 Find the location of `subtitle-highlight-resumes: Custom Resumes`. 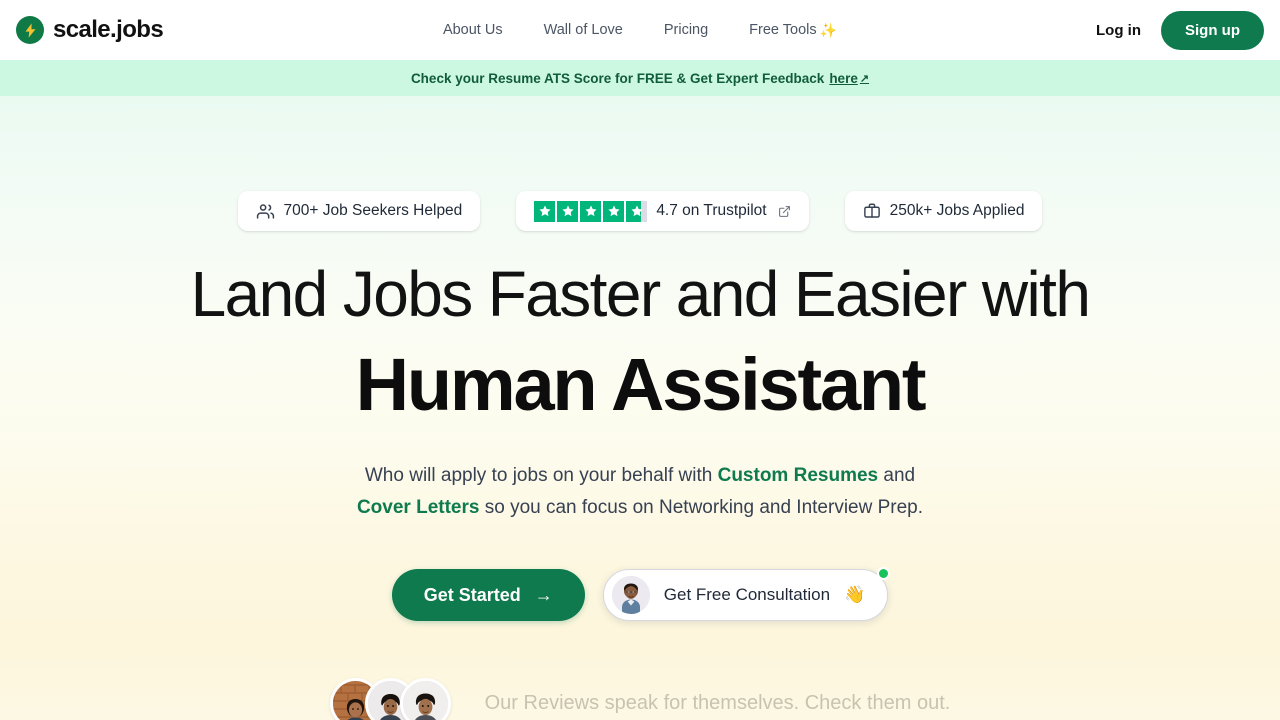

subtitle-highlight-resumes: Custom Resumes is located at coordinates (798, 475).